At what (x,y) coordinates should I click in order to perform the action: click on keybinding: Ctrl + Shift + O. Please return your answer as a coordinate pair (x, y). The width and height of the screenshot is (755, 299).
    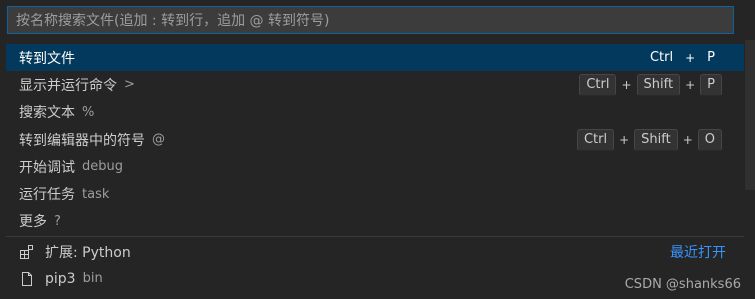
    Looking at the image, I should click on (649, 139).